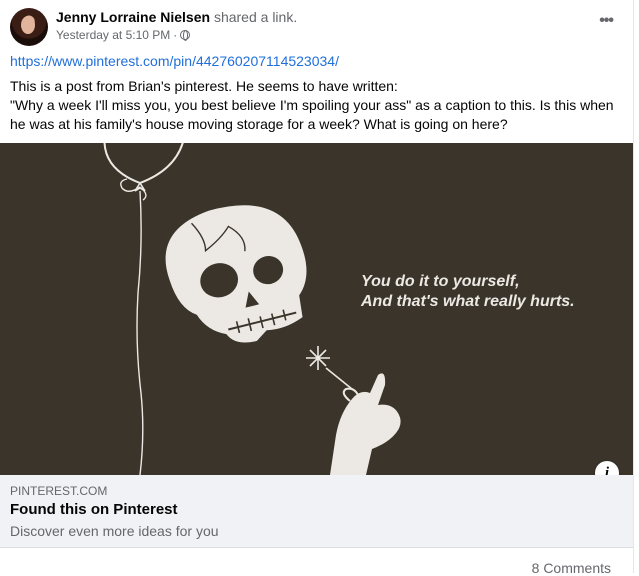  Describe the element at coordinates (468, 301) in the screenshot. I see `image-caption-line: And that's what really hurts.` at that location.